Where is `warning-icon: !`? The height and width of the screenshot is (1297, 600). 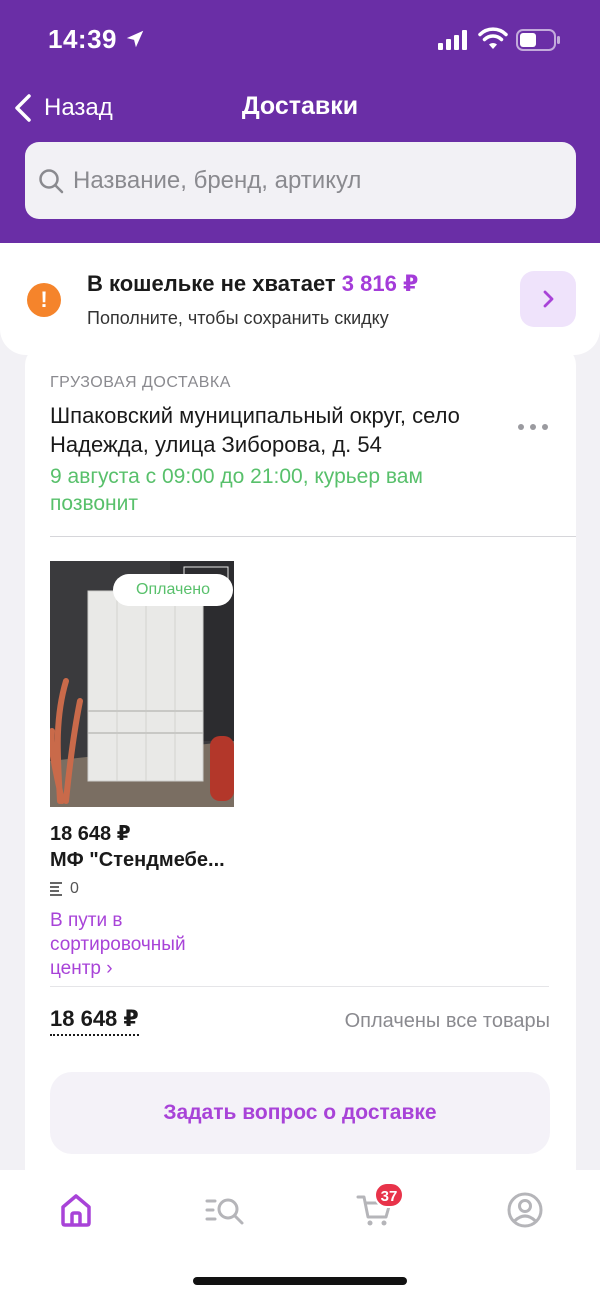 warning-icon: ! is located at coordinates (44, 300).